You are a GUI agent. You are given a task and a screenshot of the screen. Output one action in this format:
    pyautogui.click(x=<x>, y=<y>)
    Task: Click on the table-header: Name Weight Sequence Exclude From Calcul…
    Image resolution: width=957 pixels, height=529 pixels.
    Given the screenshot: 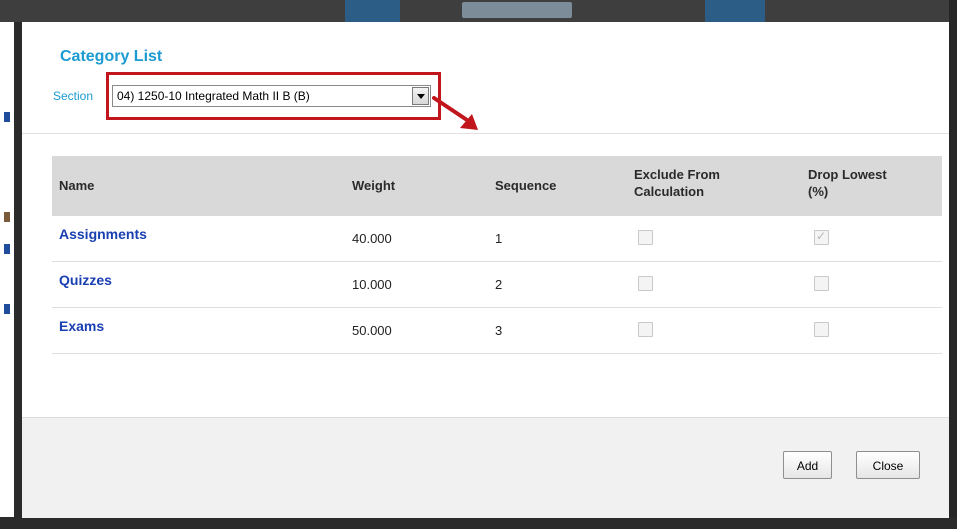 What is the action you would take?
    pyautogui.click(x=497, y=186)
    